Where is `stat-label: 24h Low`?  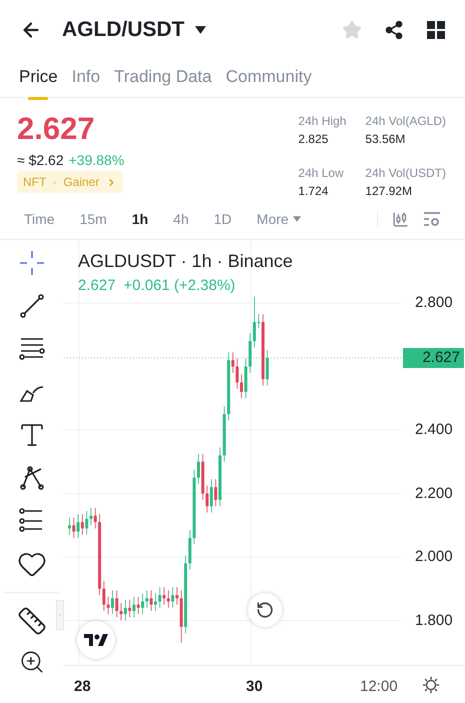
stat-label: 24h Low is located at coordinates (321, 173).